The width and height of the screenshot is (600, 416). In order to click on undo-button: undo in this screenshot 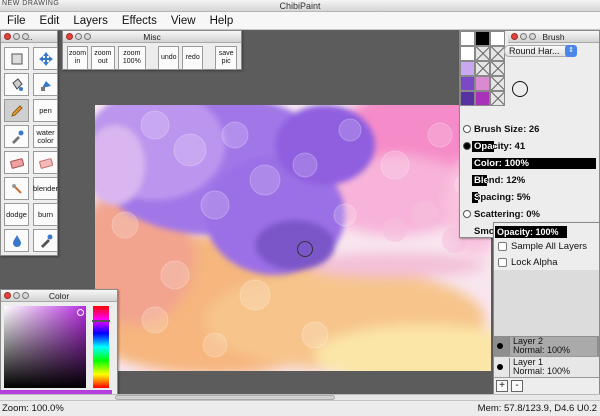, I will do `click(169, 58)`.